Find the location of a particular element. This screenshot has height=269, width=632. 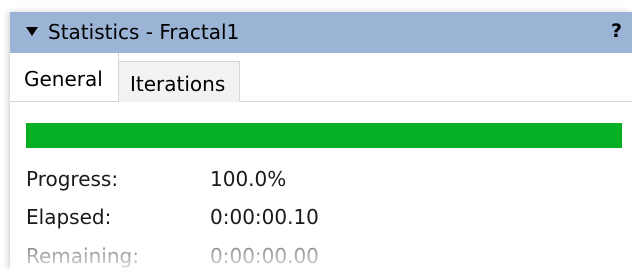

progress-bar-fill is located at coordinates (324, 135).